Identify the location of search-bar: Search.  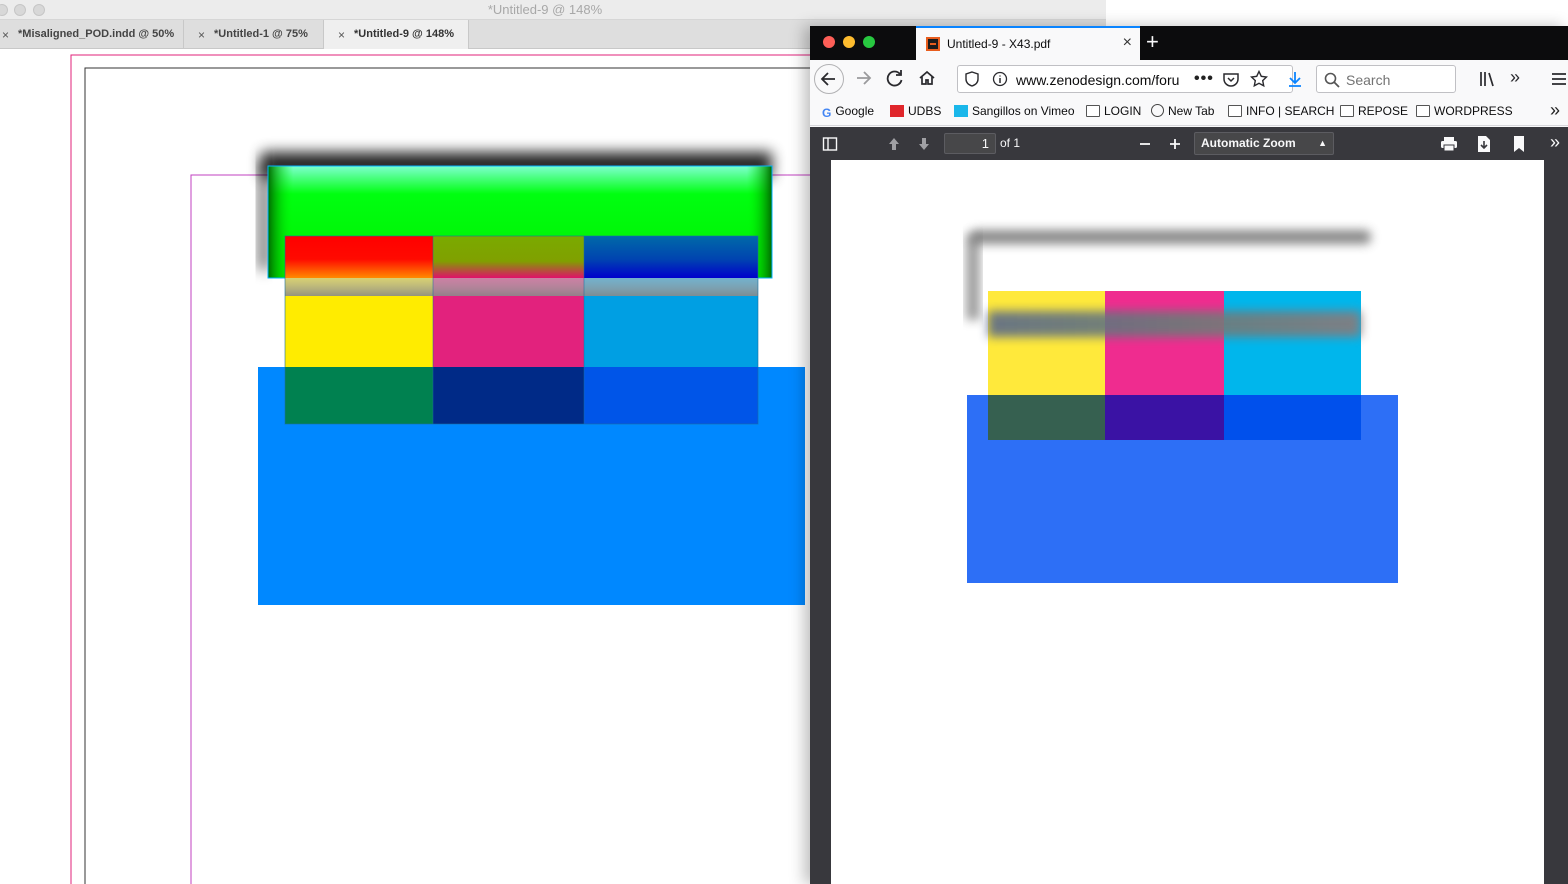
(1386, 79).